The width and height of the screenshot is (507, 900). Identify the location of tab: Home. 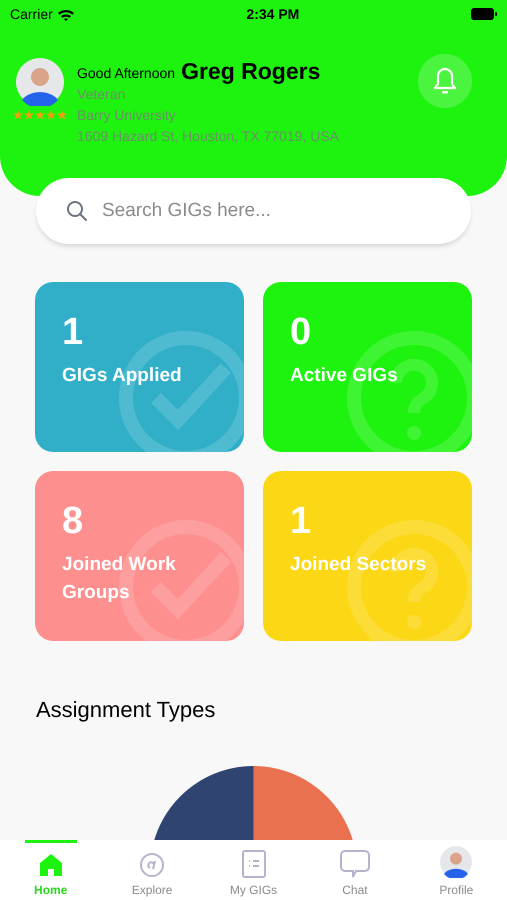
(51, 870).